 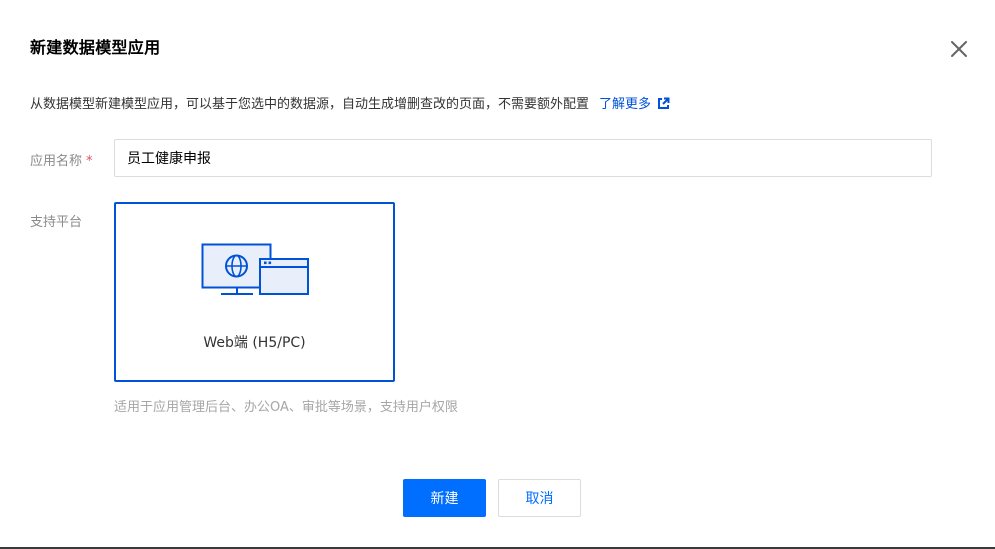 What do you see at coordinates (625, 104) in the screenshot?
I see `learn-more-label: 了解更多` at bounding box center [625, 104].